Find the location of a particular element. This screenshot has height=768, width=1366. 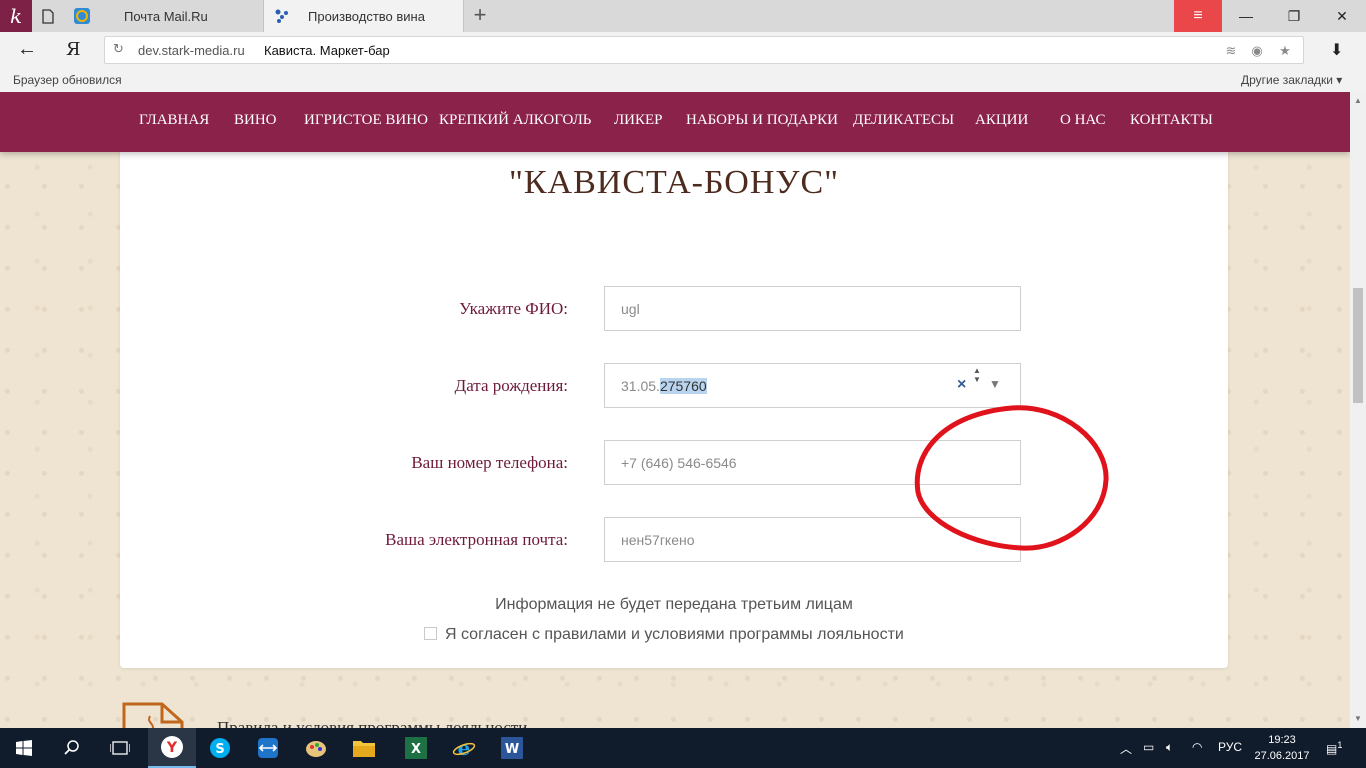

svg-text: W is located at coordinates (512, 749).